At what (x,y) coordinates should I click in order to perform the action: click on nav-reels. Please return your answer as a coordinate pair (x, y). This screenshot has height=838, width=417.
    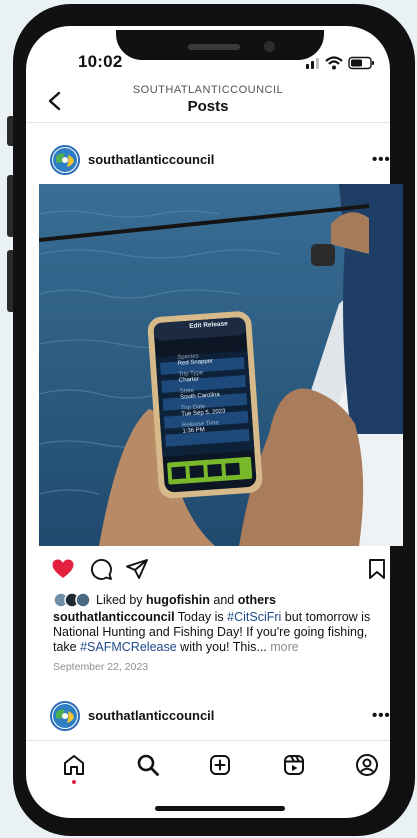
    Looking at the image, I should click on (294, 765).